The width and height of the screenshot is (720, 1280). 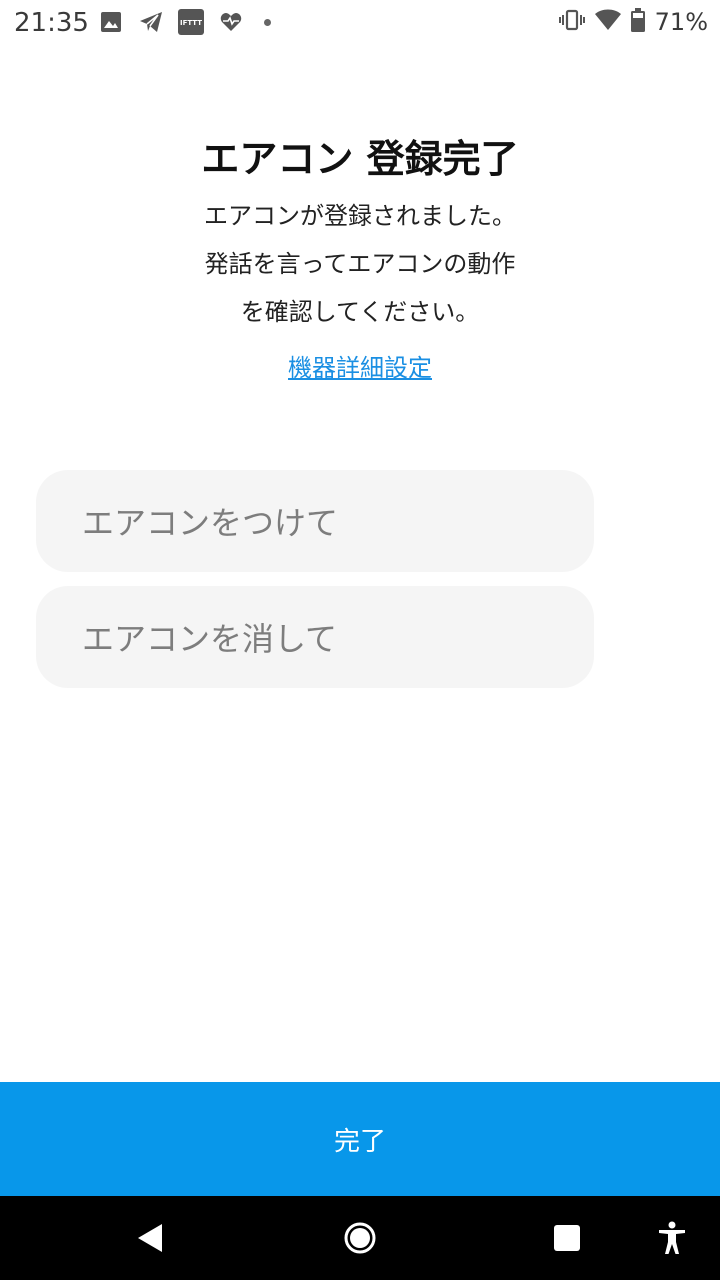 What do you see at coordinates (231, 22) in the screenshot?
I see `heart-pulse-icon` at bounding box center [231, 22].